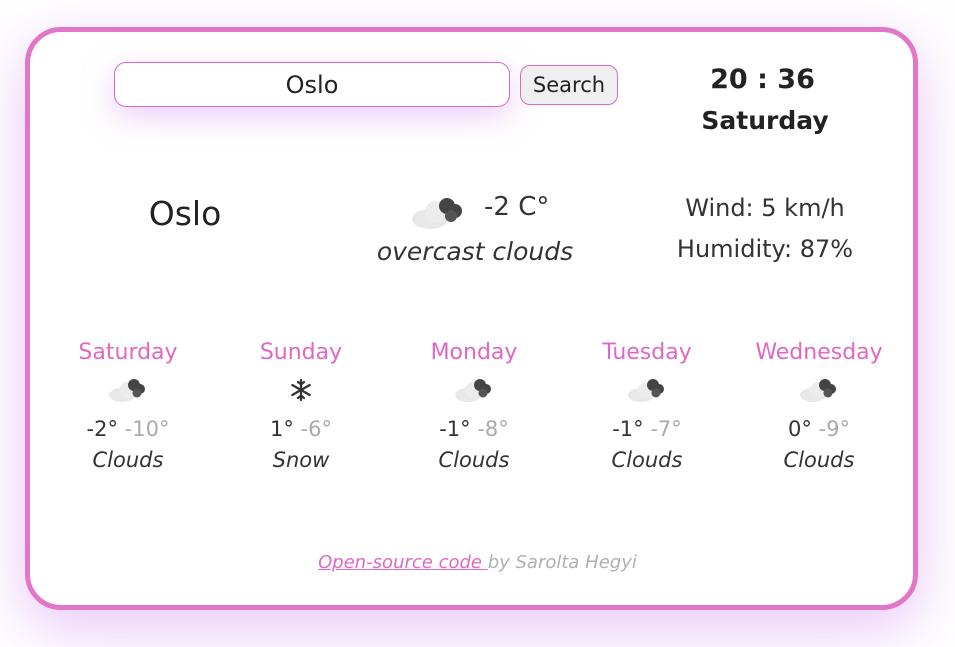 This screenshot has height=647, width=955. What do you see at coordinates (316, 429) in the screenshot?
I see `forecast-min-temp: -6°` at bounding box center [316, 429].